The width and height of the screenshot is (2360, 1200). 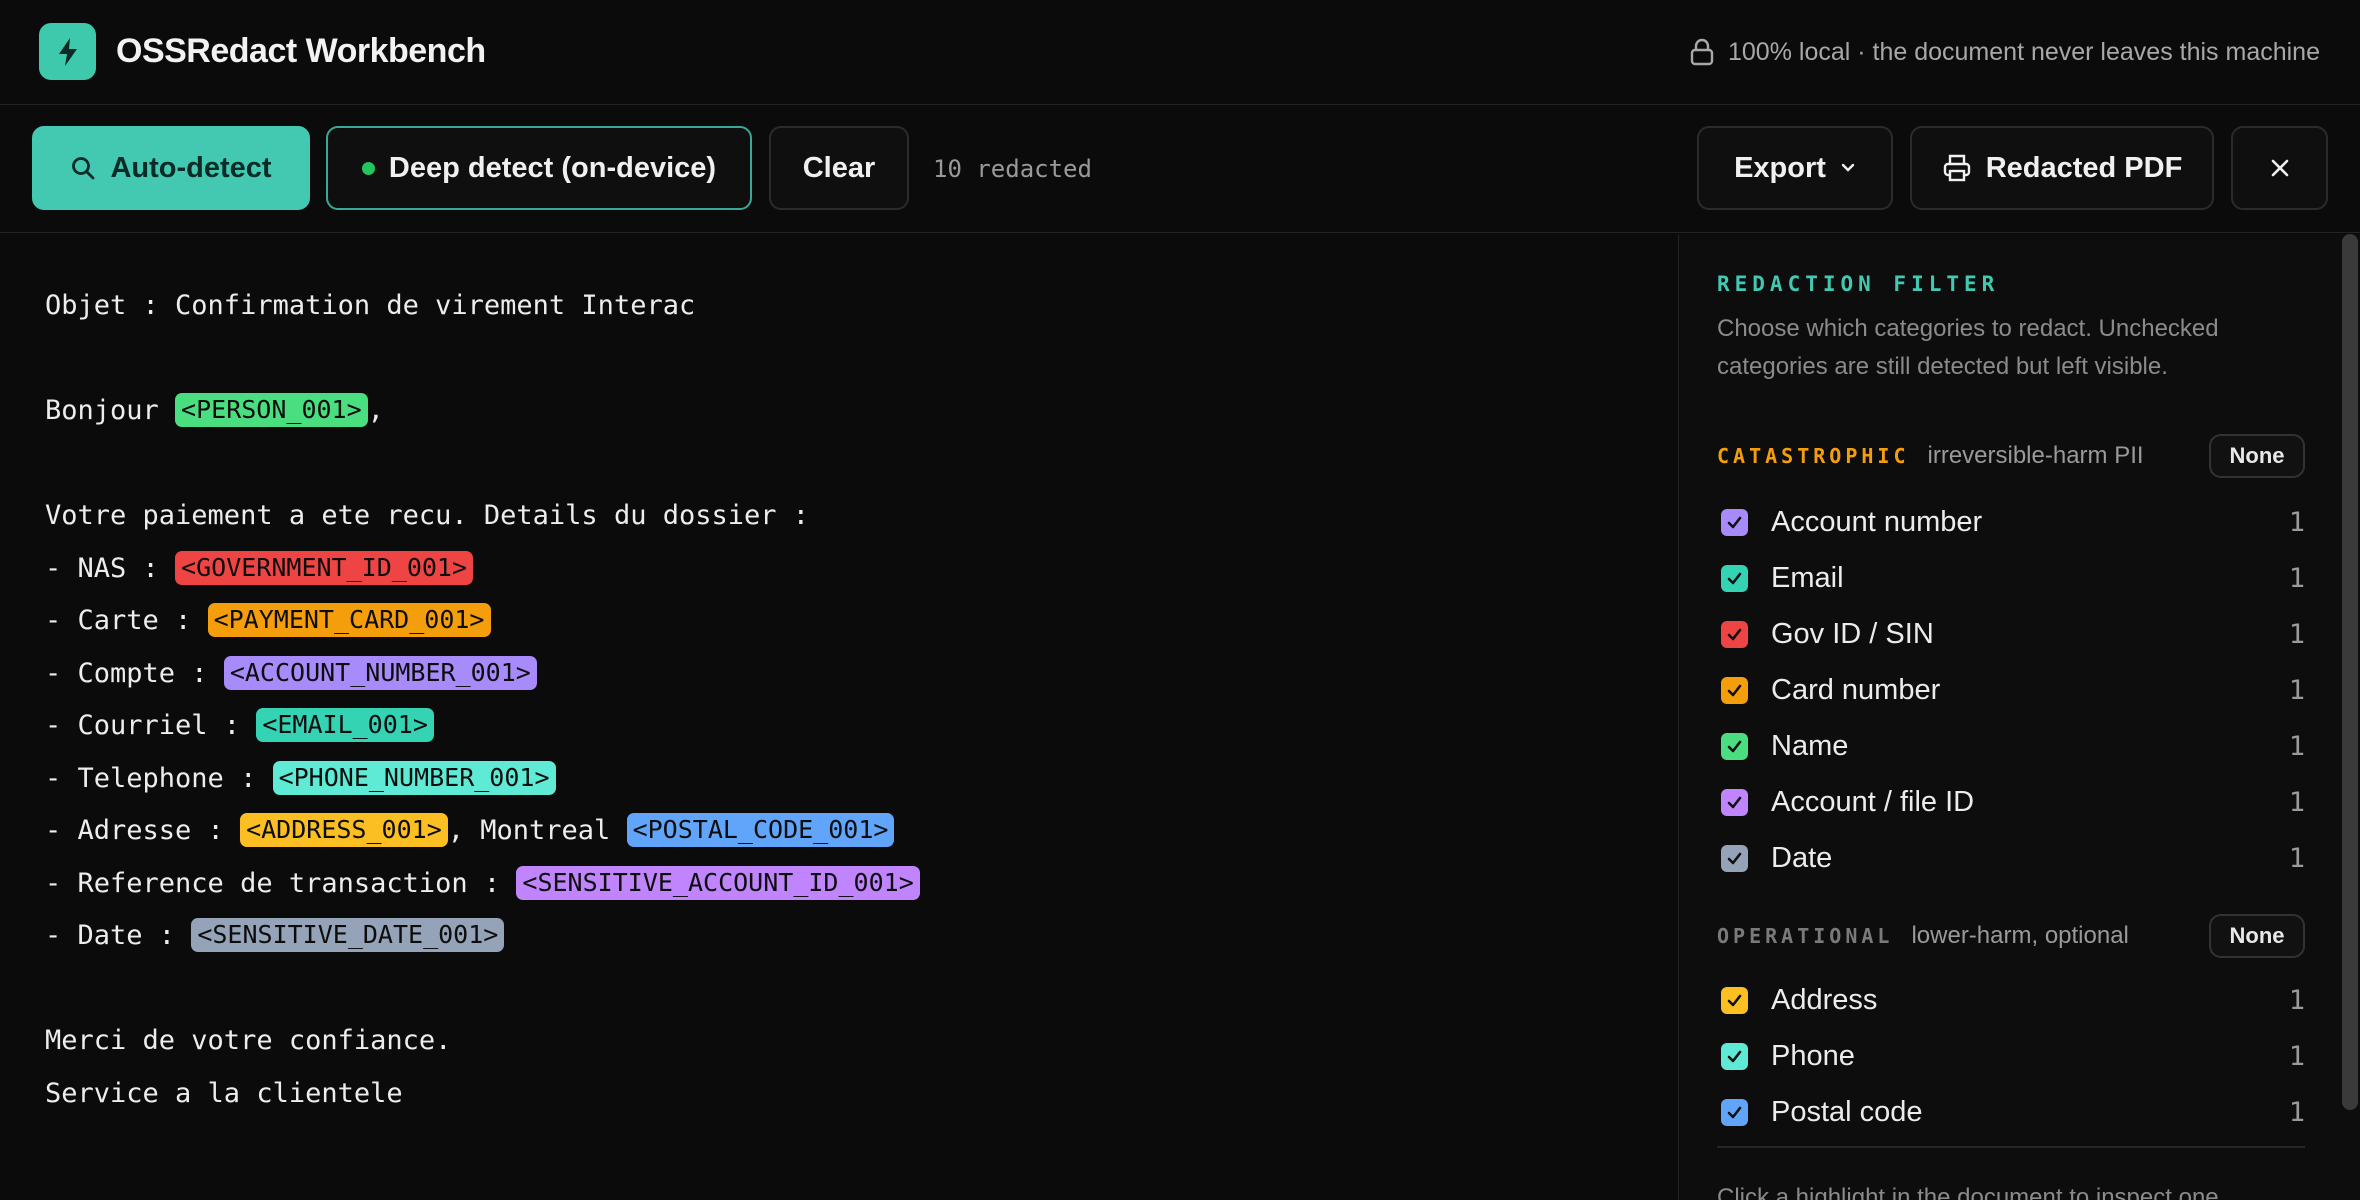 What do you see at coordinates (1824, 999) in the screenshot?
I see `category-label: Address` at bounding box center [1824, 999].